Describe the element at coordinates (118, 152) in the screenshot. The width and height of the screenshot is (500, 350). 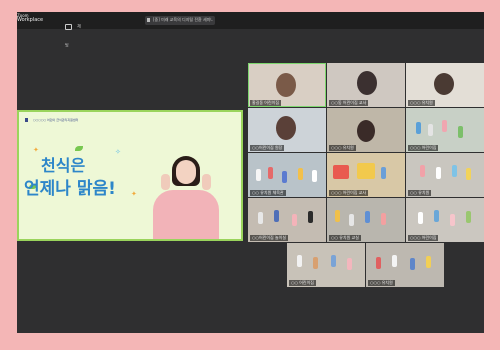
I see `sparkle-icon: ✧` at that location.